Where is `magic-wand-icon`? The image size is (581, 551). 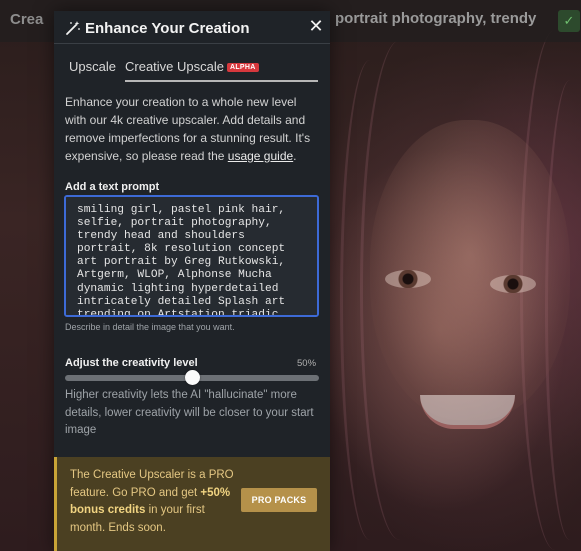
magic-wand-icon is located at coordinates (73, 28).